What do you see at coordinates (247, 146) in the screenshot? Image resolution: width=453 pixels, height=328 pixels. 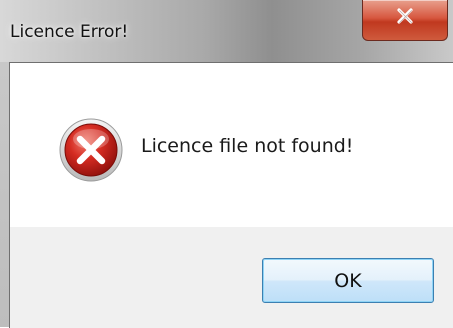 I see `error-message: Licence file not found!` at bounding box center [247, 146].